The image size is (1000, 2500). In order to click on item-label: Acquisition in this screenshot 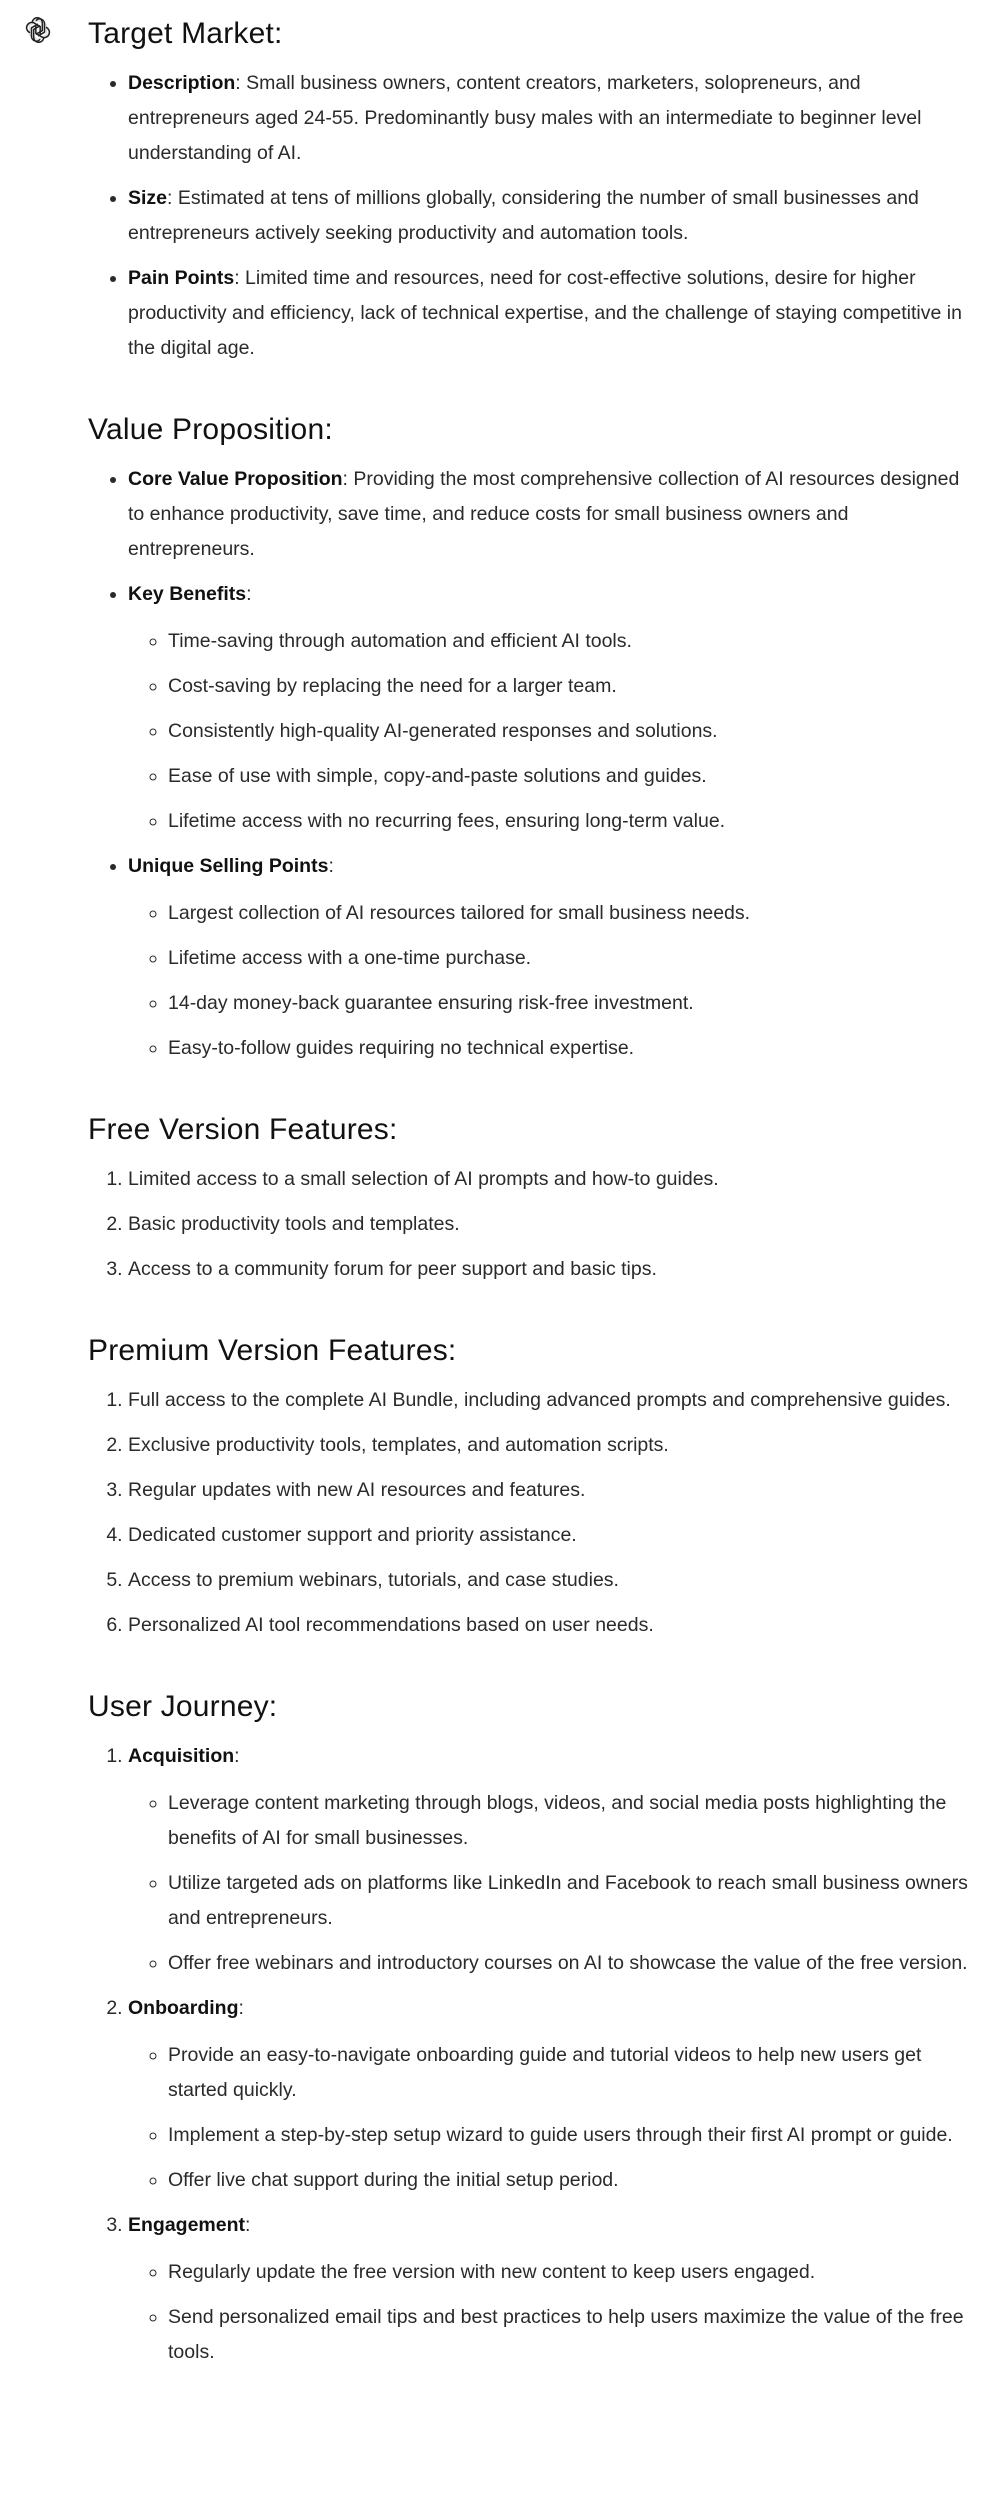, I will do `click(181, 1756)`.